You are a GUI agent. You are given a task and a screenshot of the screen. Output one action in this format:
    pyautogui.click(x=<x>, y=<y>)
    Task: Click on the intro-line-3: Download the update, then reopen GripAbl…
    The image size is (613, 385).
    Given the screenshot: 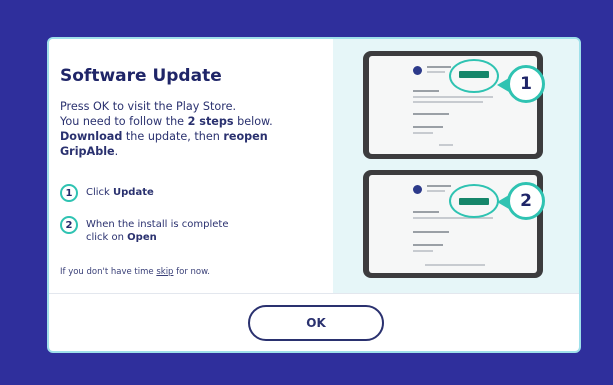 What is the action you would take?
    pyautogui.click(x=192, y=144)
    